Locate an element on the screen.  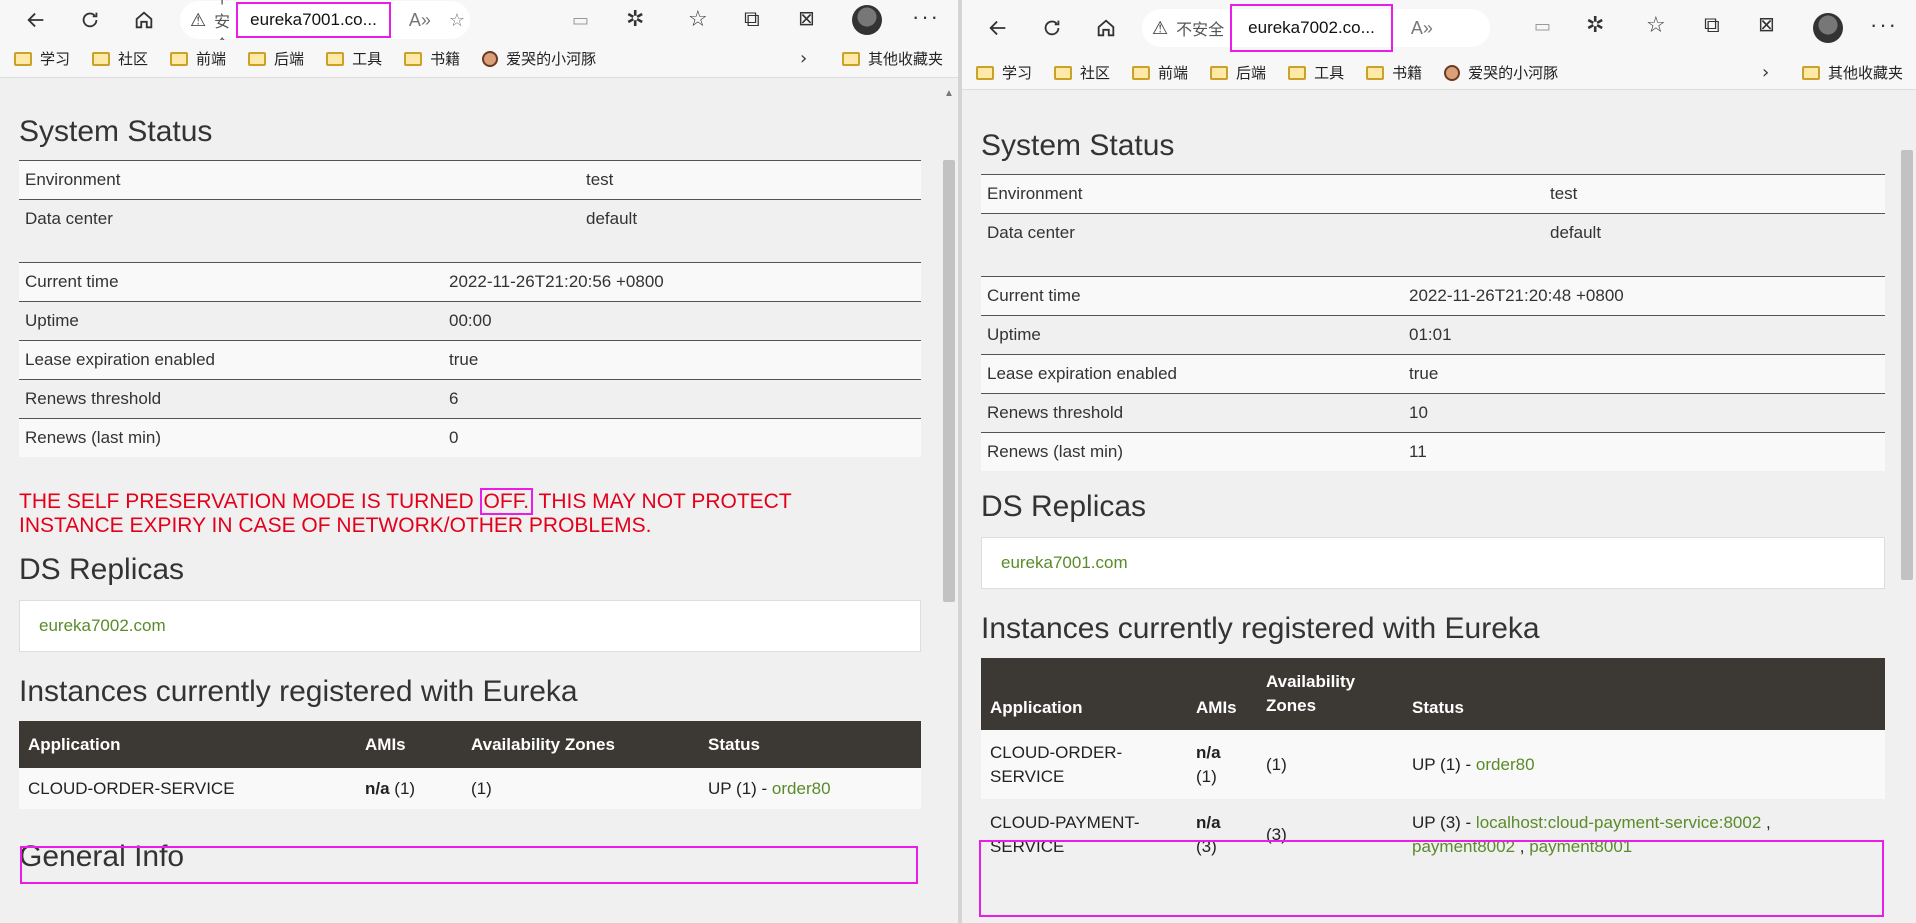
warning-icon: ⚠ is located at coordinates (1160, 27).